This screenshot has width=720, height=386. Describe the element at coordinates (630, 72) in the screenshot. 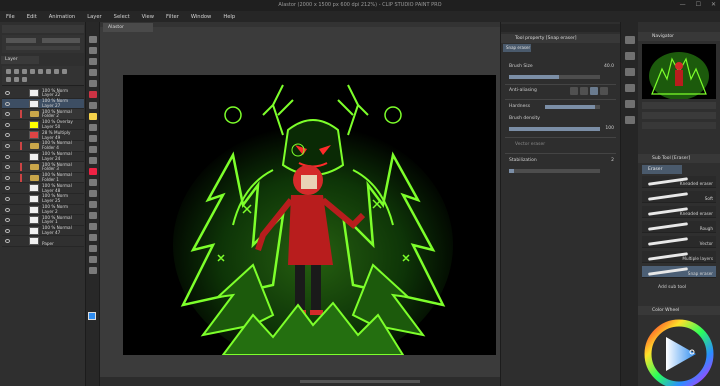

I see `brush-icon` at that location.